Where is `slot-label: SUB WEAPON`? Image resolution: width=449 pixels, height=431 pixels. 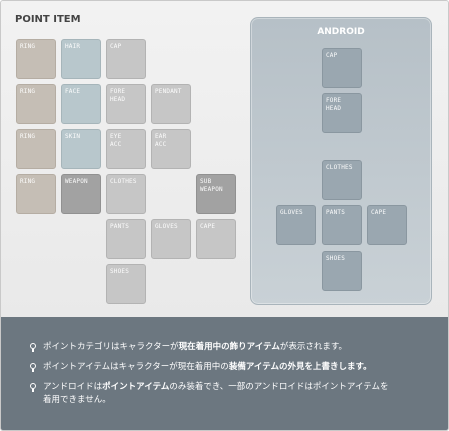 slot-label: SUB WEAPON is located at coordinates (211, 185).